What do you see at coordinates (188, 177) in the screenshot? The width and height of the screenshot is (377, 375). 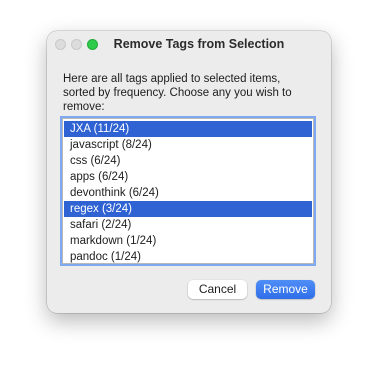 I see `tag-list-item: apps (6/24)` at bounding box center [188, 177].